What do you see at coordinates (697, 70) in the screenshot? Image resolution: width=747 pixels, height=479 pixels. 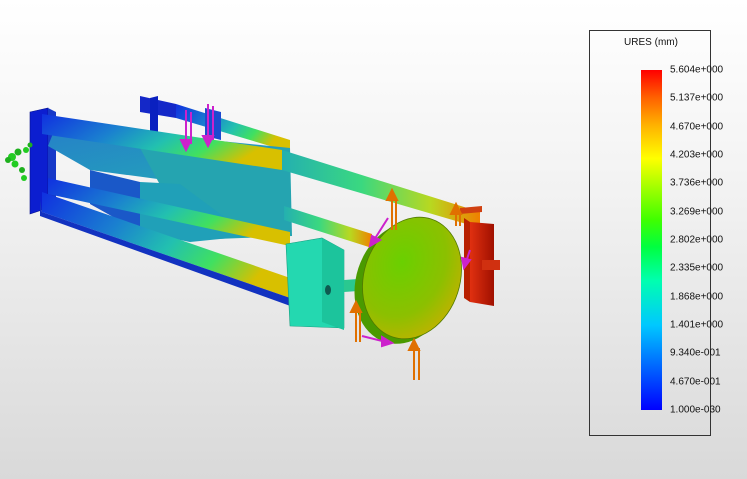 I see `legend-tick-label: 5.604e+000` at bounding box center [697, 70].